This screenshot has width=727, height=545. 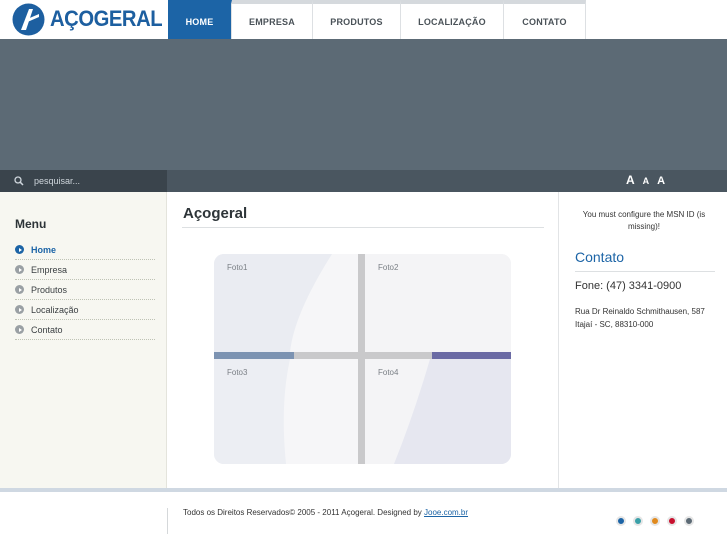 What do you see at coordinates (49, 269) in the screenshot?
I see `sidebar-item-label: Empresa` at bounding box center [49, 269].